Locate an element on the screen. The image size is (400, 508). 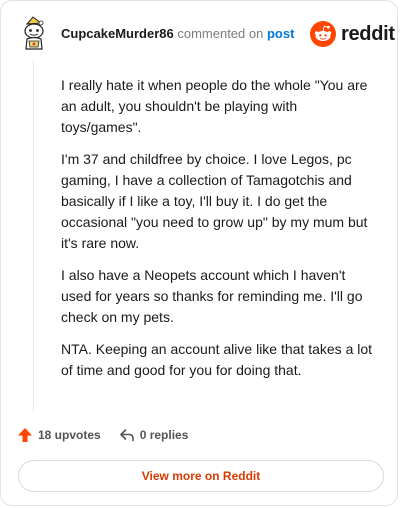
comment-actions: 18 upvotes 0 replies is located at coordinates (102, 435).